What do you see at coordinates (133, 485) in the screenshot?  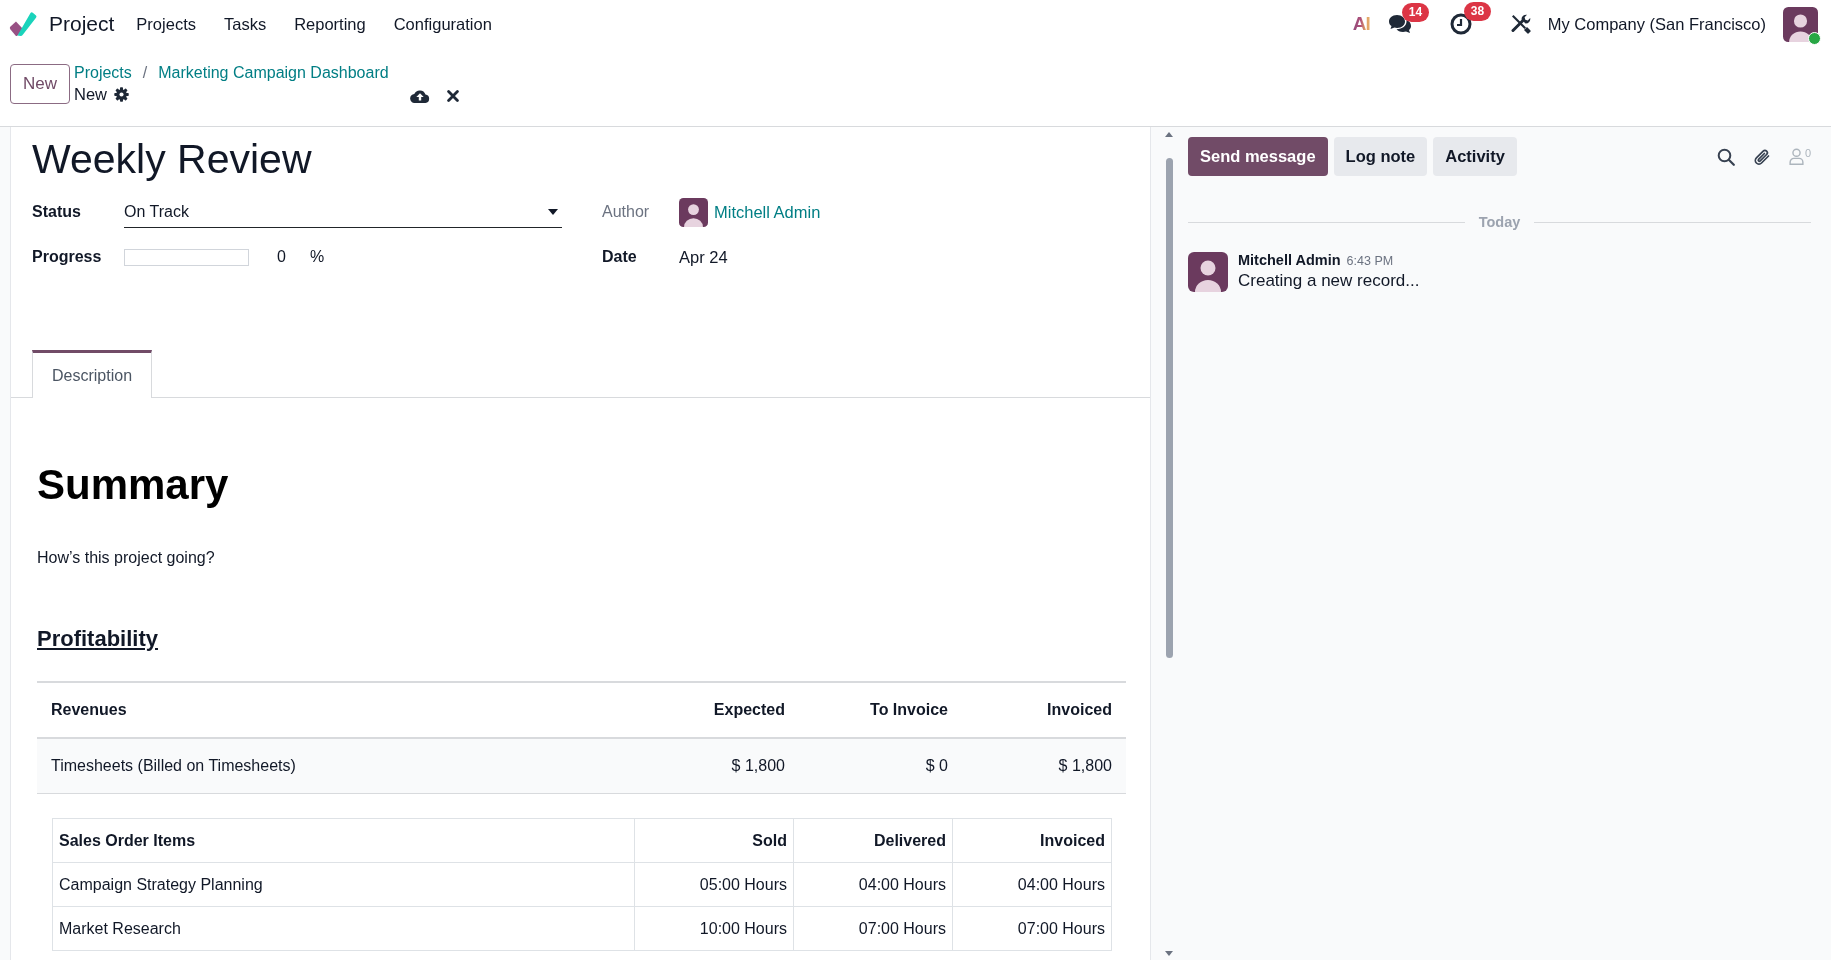 I see `summary-heading: Summary` at bounding box center [133, 485].